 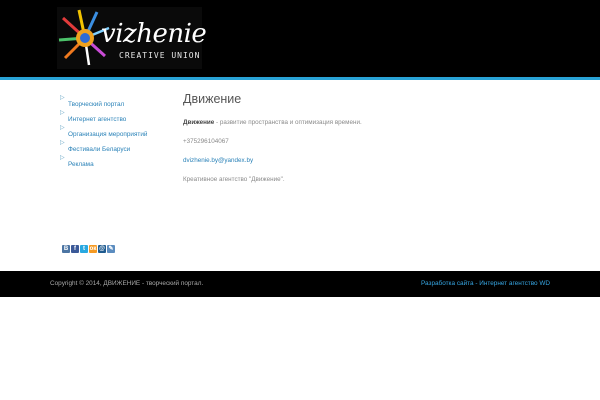 What do you see at coordinates (108, 134) in the screenshot?
I see `sidebar-link-event-organization: Организация мероприятий` at bounding box center [108, 134].